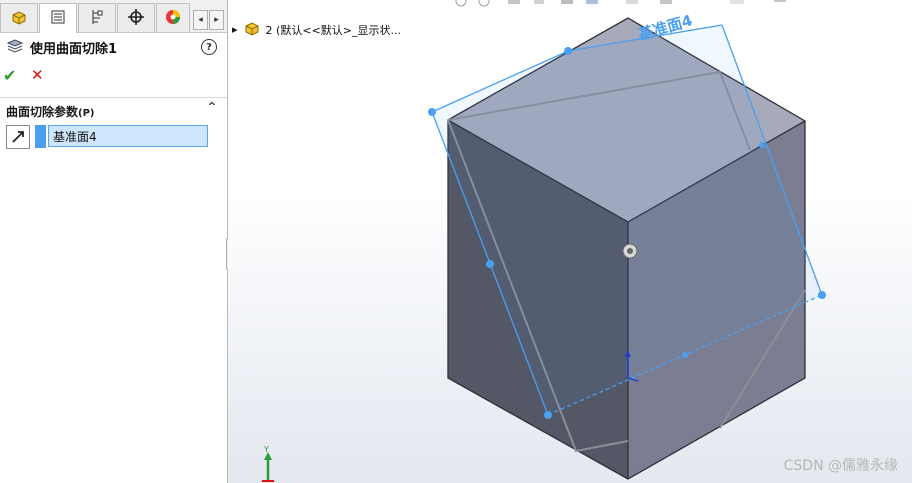 This screenshot has height=483, width=912. I want to click on panel-tabs: ◂ ▸, so click(113, 16).